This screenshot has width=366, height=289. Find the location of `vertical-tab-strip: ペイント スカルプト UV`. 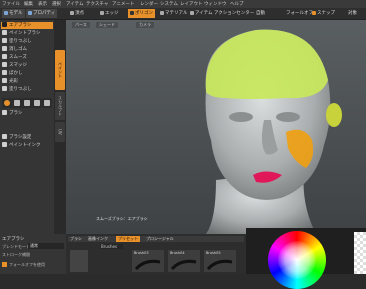

vertical-tab-strip: ペイント スカルプト UV is located at coordinates (60, 127).